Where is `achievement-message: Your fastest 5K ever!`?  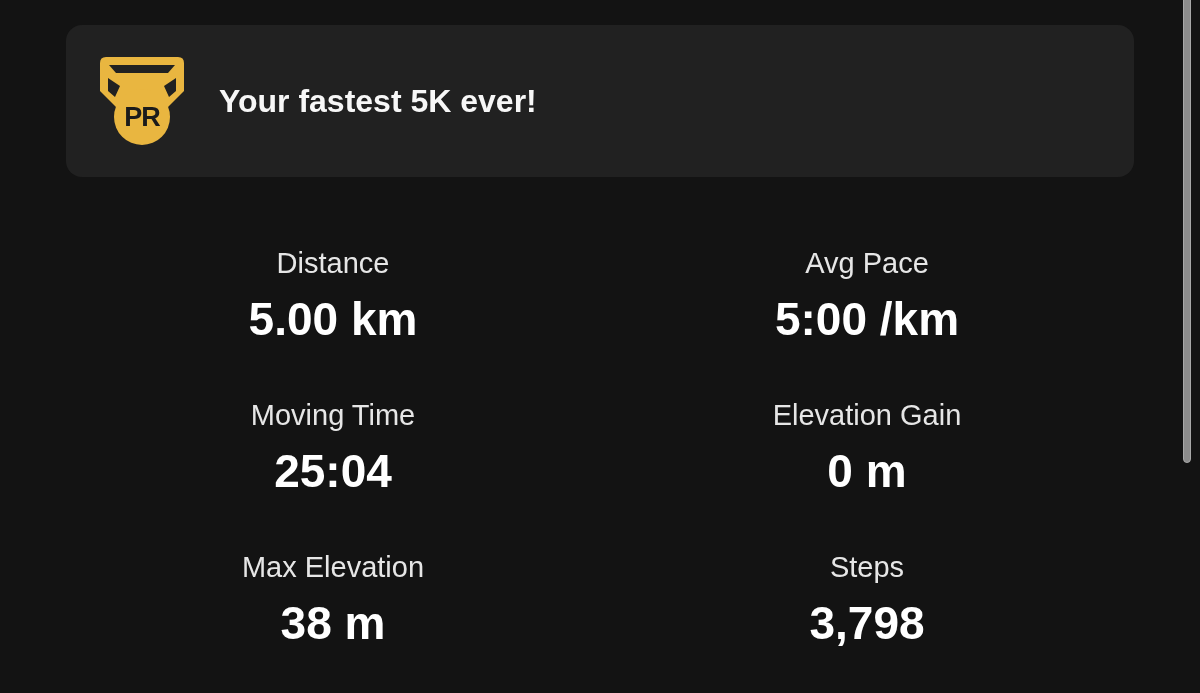 achievement-message: Your fastest 5K ever! is located at coordinates (378, 101).